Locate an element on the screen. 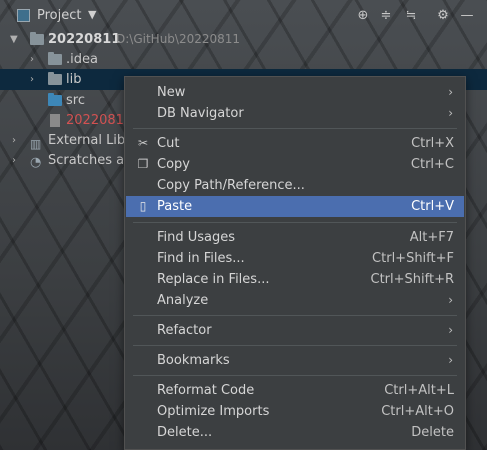 The width and height of the screenshot is (487, 450). menu-item-analyze: Analyze › is located at coordinates (295, 300).